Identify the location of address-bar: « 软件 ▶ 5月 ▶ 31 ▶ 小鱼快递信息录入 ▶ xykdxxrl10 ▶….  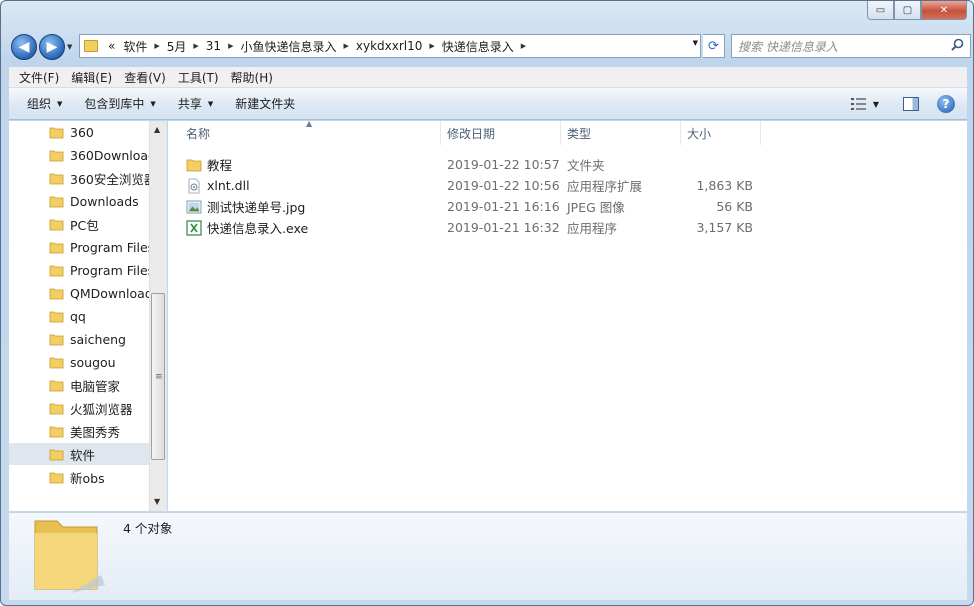
(390, 46).